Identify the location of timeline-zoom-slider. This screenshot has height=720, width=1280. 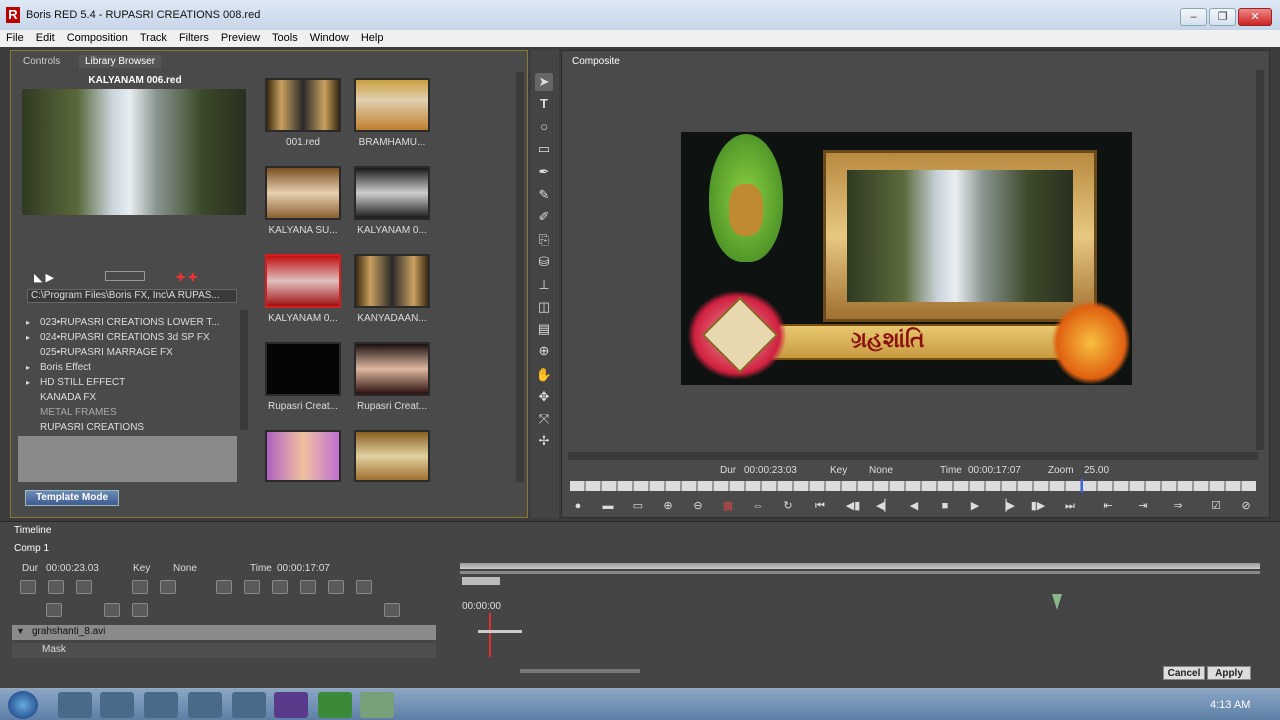
(481, 581).